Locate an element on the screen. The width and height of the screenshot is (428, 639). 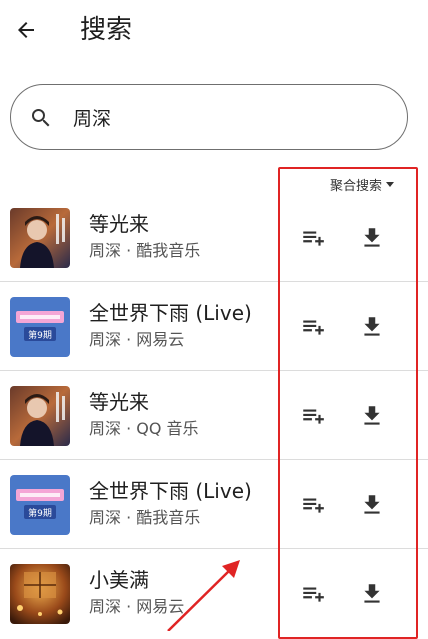
song-row: 等光来 周深 · 酷我音乐 is located at coordinates (214, 237).